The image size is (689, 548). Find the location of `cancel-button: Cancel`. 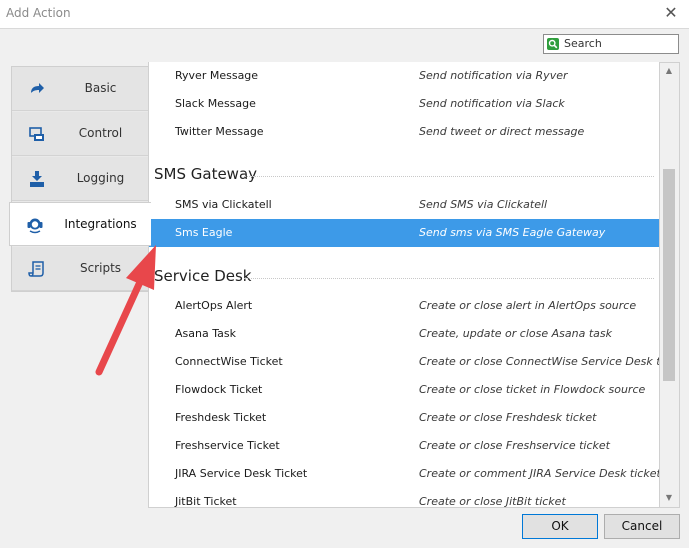

cancel-button: Cancel is located at coordinates (642, 526).